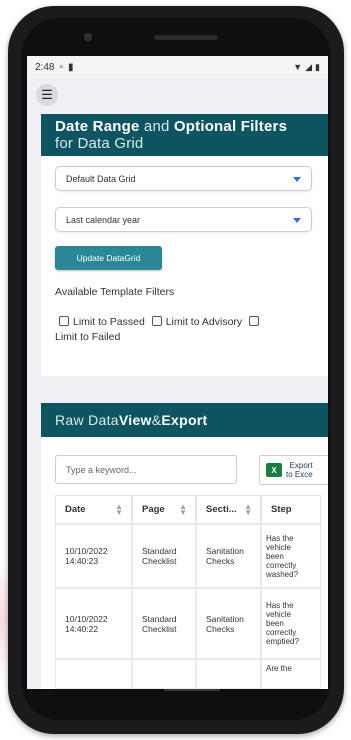  What do you see at coordinates (45, 67) in the screenshot?
I see `status-time: 2:48` at bounding box center [45, 67].